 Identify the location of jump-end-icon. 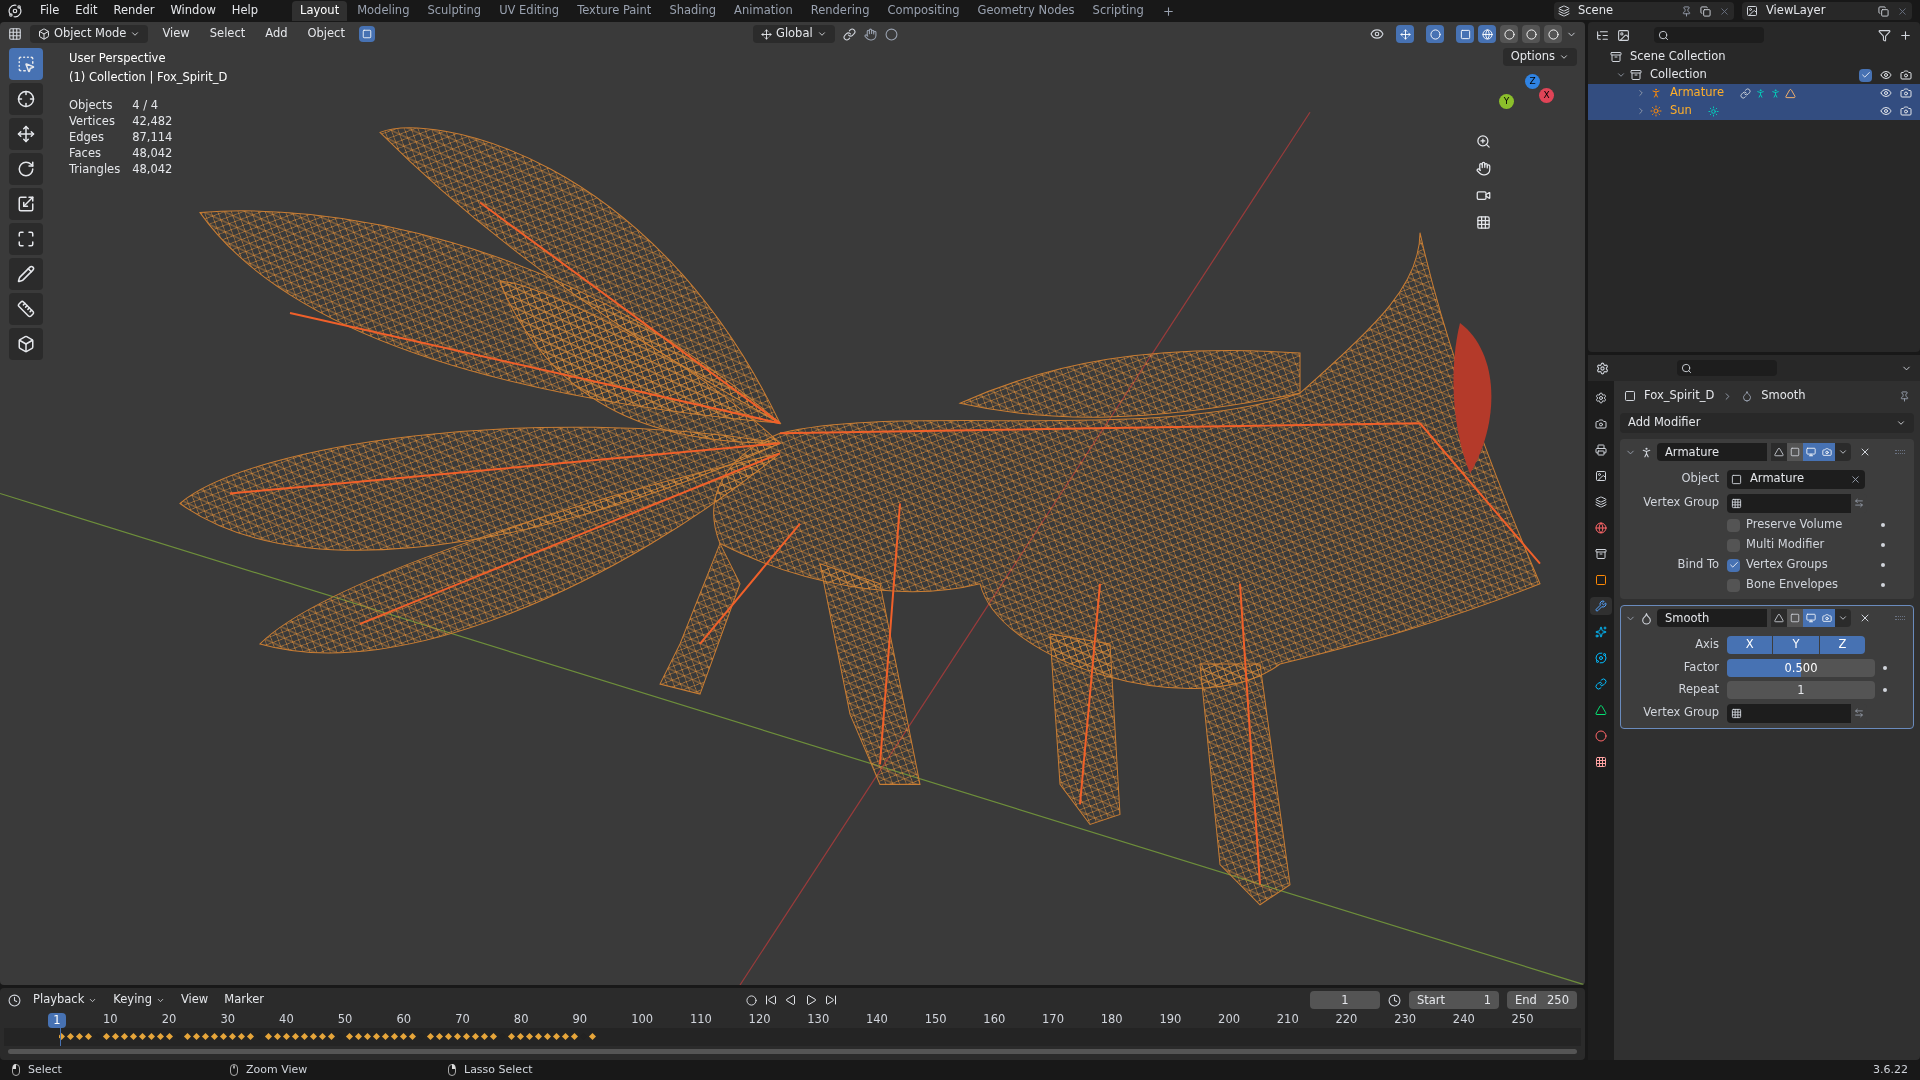
(831, 1000).